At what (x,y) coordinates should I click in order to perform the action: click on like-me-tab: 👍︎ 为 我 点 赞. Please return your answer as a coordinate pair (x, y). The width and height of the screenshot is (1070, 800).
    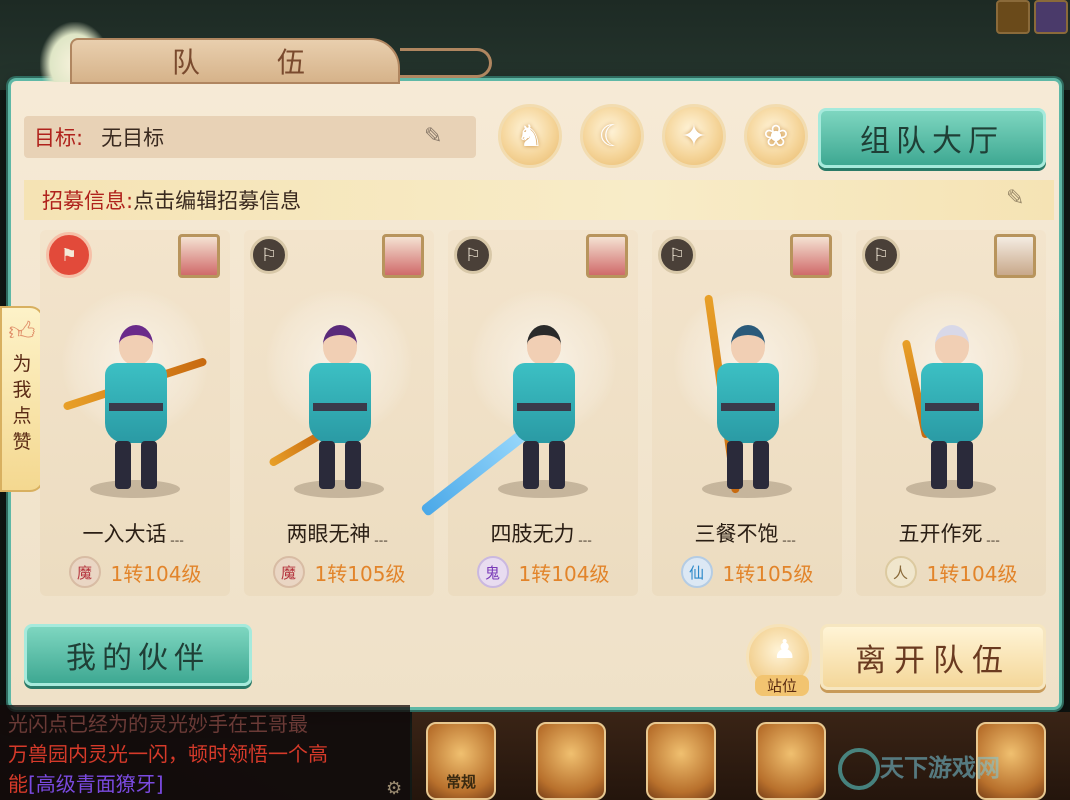
    Looking at the image, I should click on (22, 399).